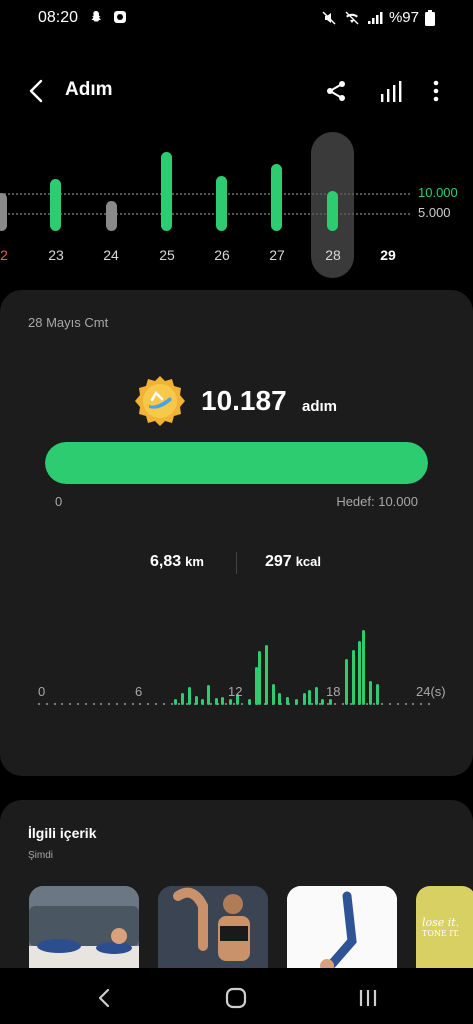  I want to click on distance-unit: km, so click(194, 561).